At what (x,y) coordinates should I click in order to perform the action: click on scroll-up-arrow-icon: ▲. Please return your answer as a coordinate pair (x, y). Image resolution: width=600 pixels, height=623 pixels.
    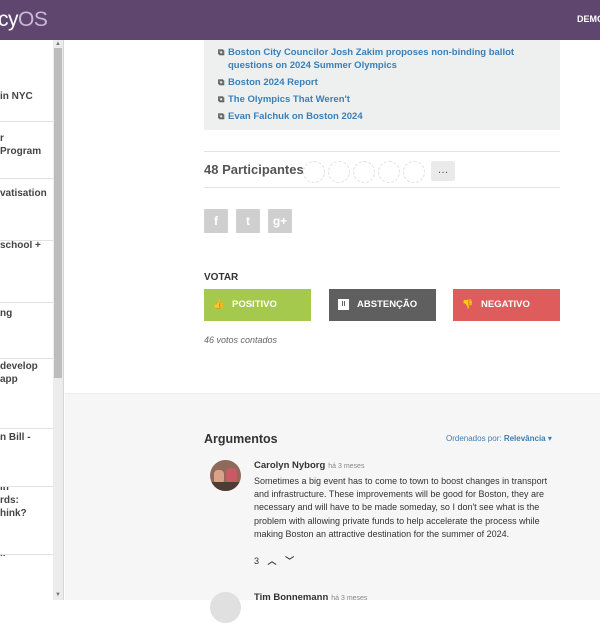
    Looking at the image, I should click on (58, 44).